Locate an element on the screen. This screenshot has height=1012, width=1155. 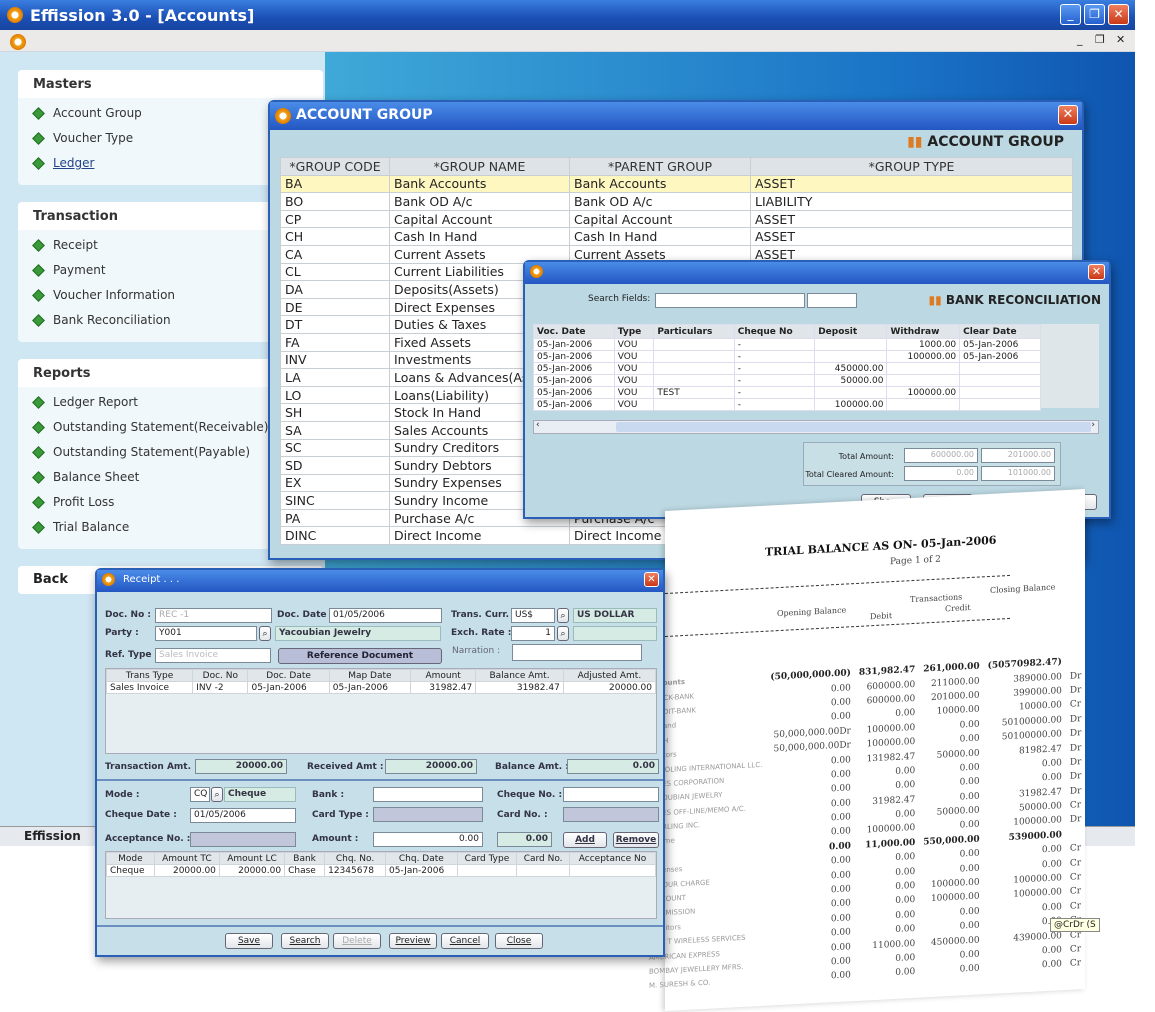
mdi-minimize-icon: _ is located at coordinates (1080, 39).